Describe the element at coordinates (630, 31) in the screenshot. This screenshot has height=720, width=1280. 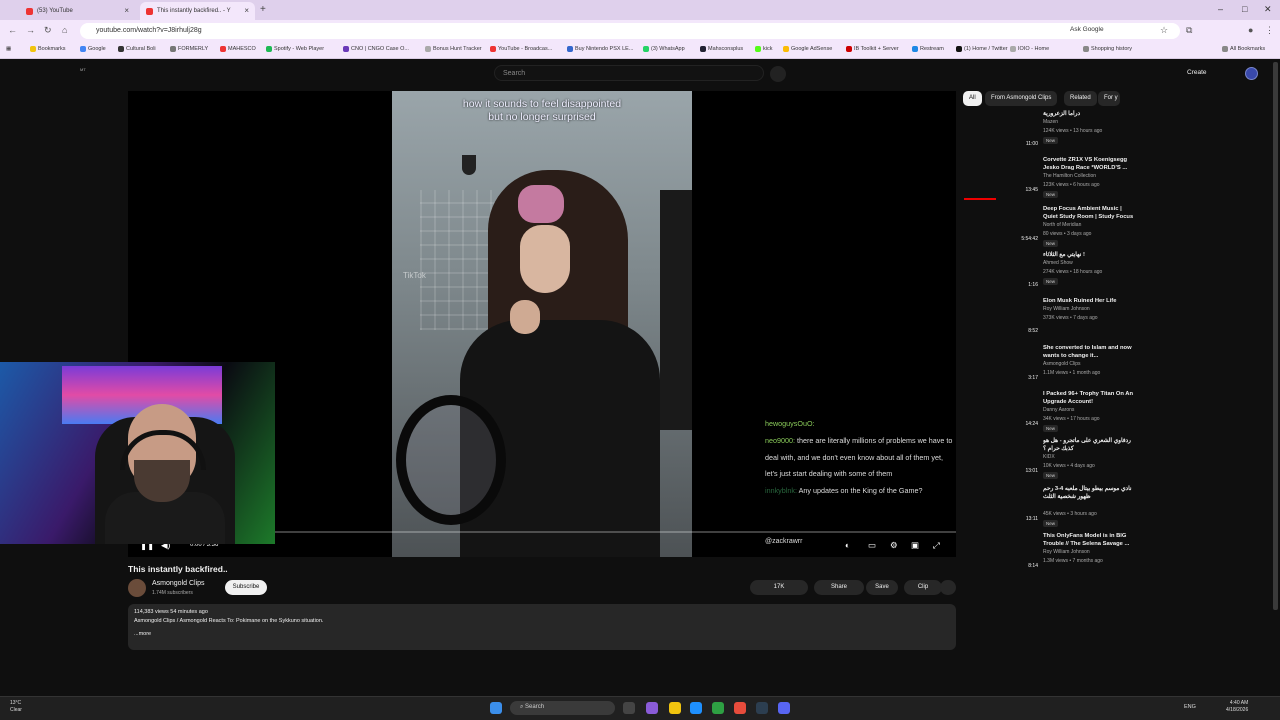
I see `address-bar: youtube.com/watch?v=J8irhulj28g` at that location.